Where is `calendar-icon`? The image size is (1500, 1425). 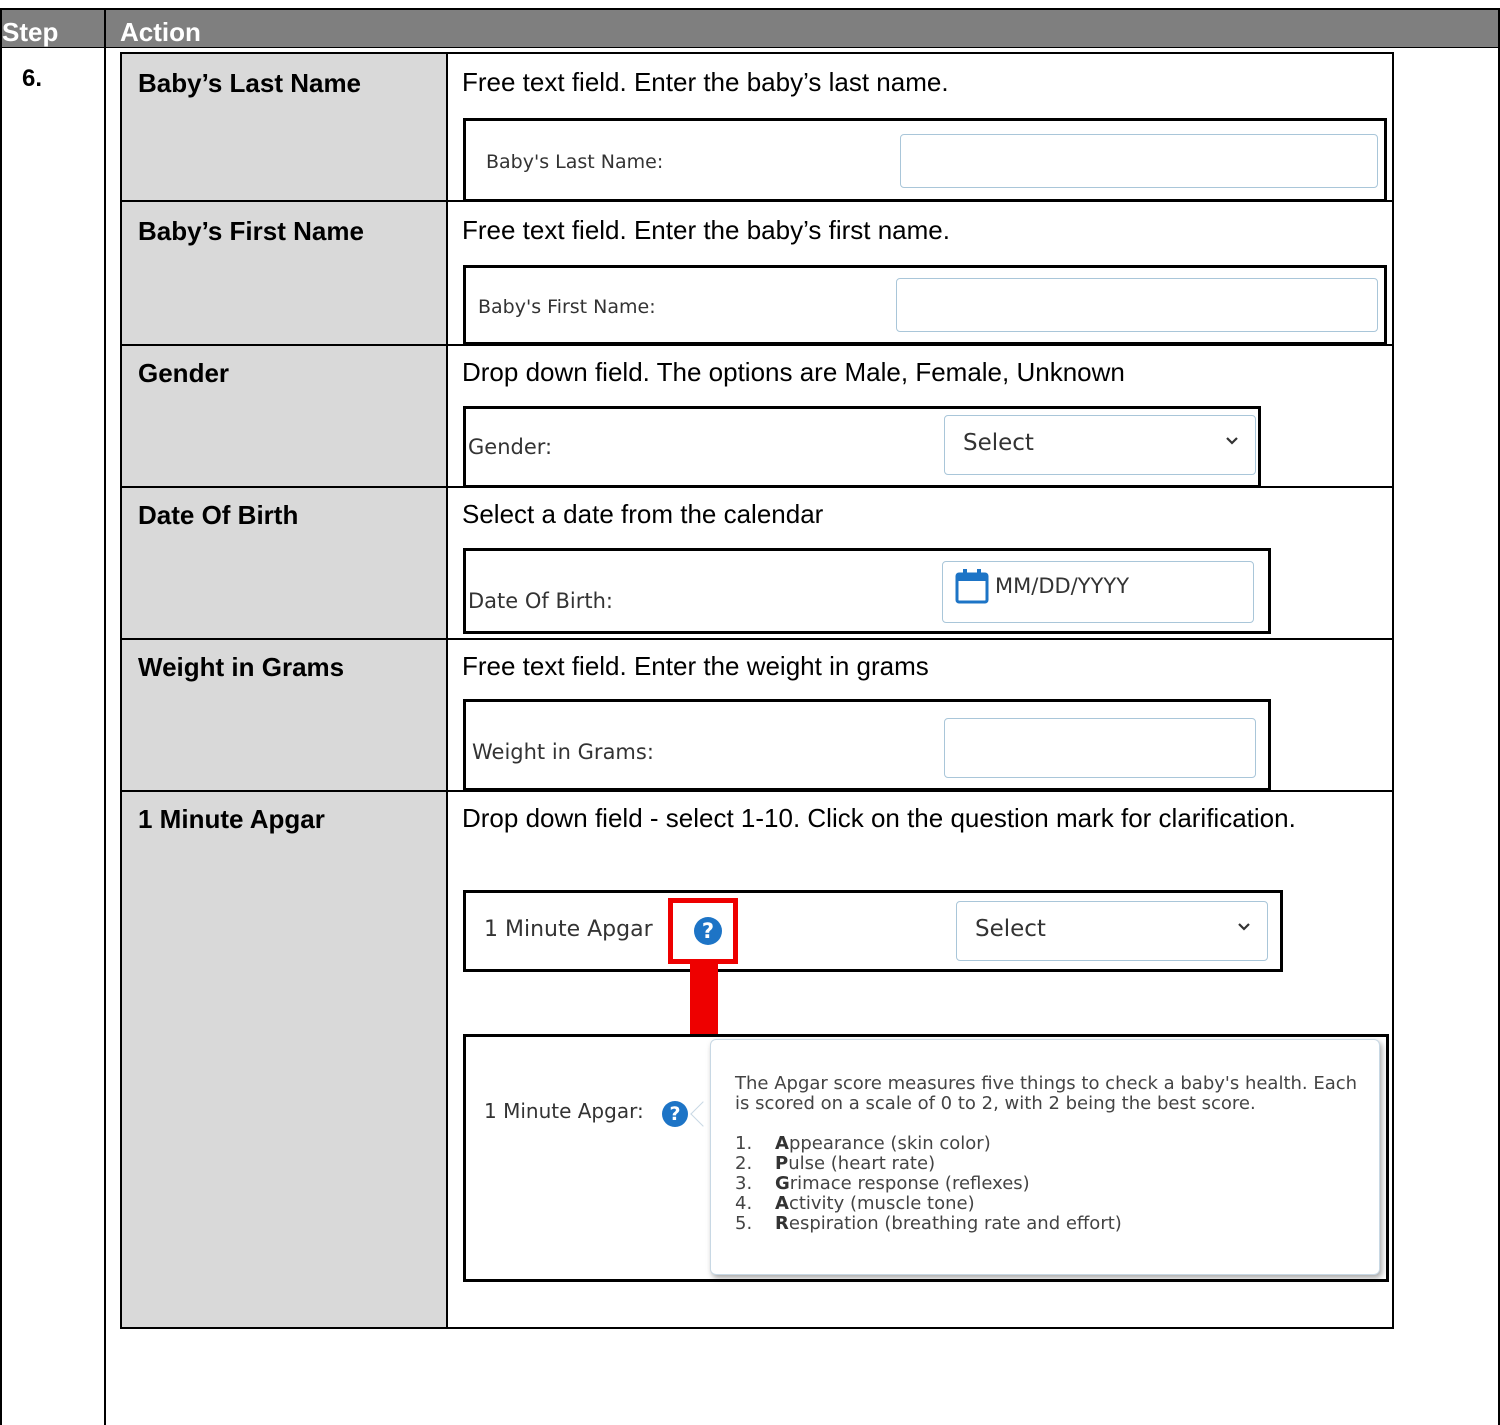 calendar-icon is located at coordinates (972, 586).